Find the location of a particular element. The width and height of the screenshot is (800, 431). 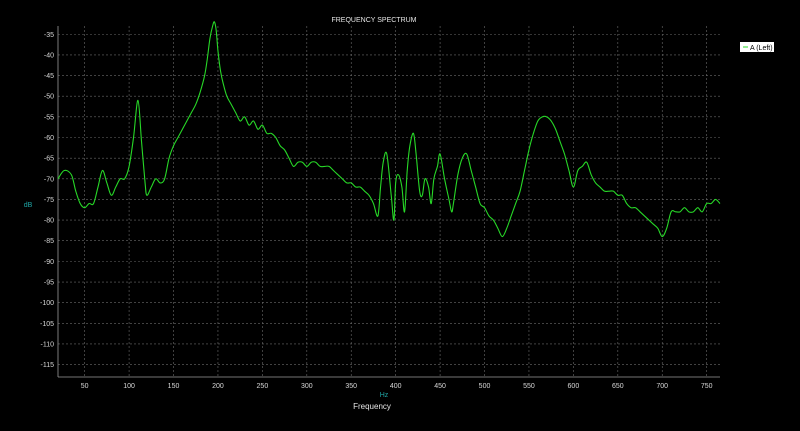

x-tick-label: 550 is located at coordinates (529, 386).